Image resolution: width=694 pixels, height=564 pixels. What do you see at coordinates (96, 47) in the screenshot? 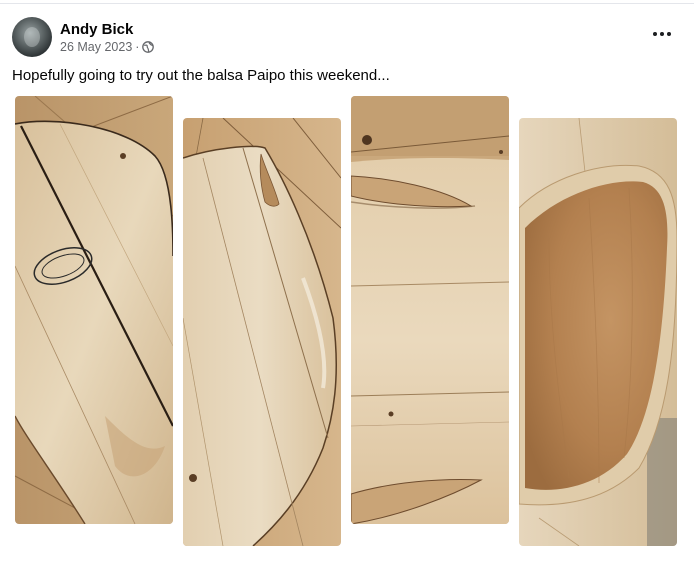
I see `post-date: 26 May 2023` at bounding box center [96, 47].